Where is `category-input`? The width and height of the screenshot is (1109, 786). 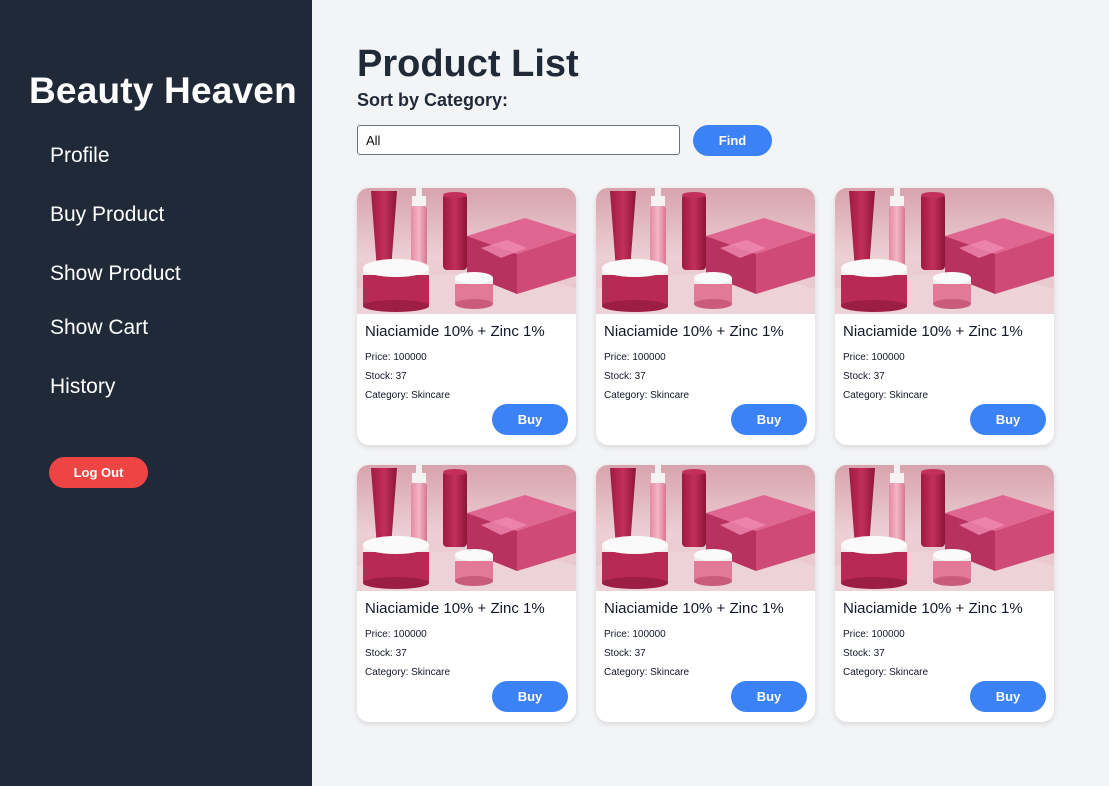 category-input is located at coordinates (518, 140).